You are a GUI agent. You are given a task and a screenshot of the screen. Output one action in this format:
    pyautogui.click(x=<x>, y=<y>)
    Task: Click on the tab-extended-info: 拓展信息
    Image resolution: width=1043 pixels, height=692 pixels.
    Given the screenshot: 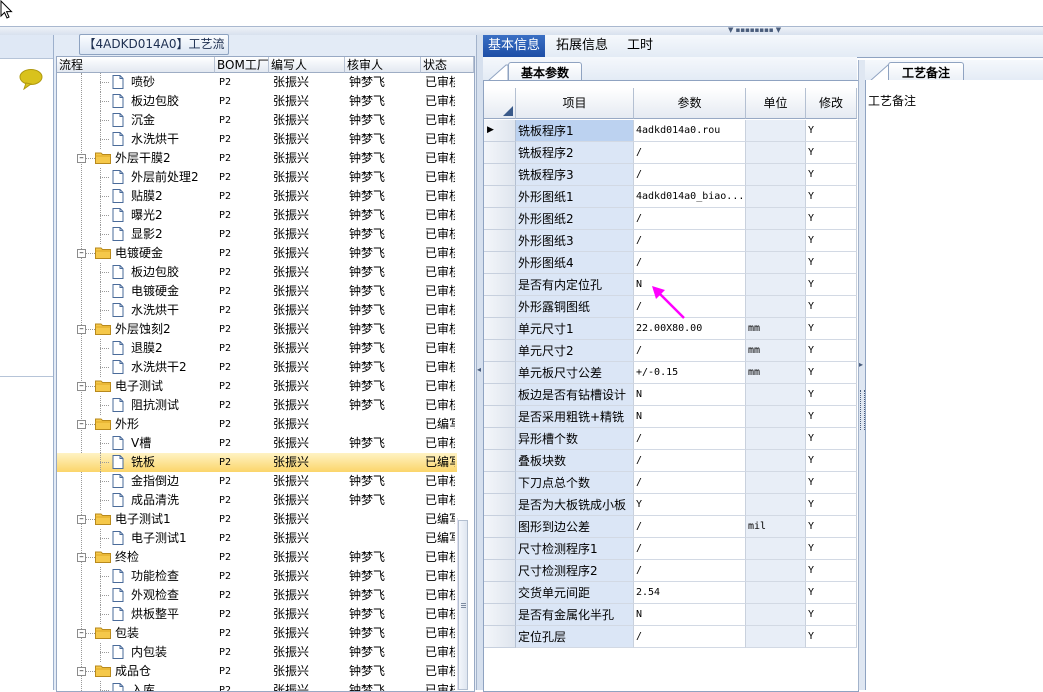 What is the action you would take?
    pyautogui.click(x=582, y=46)
    